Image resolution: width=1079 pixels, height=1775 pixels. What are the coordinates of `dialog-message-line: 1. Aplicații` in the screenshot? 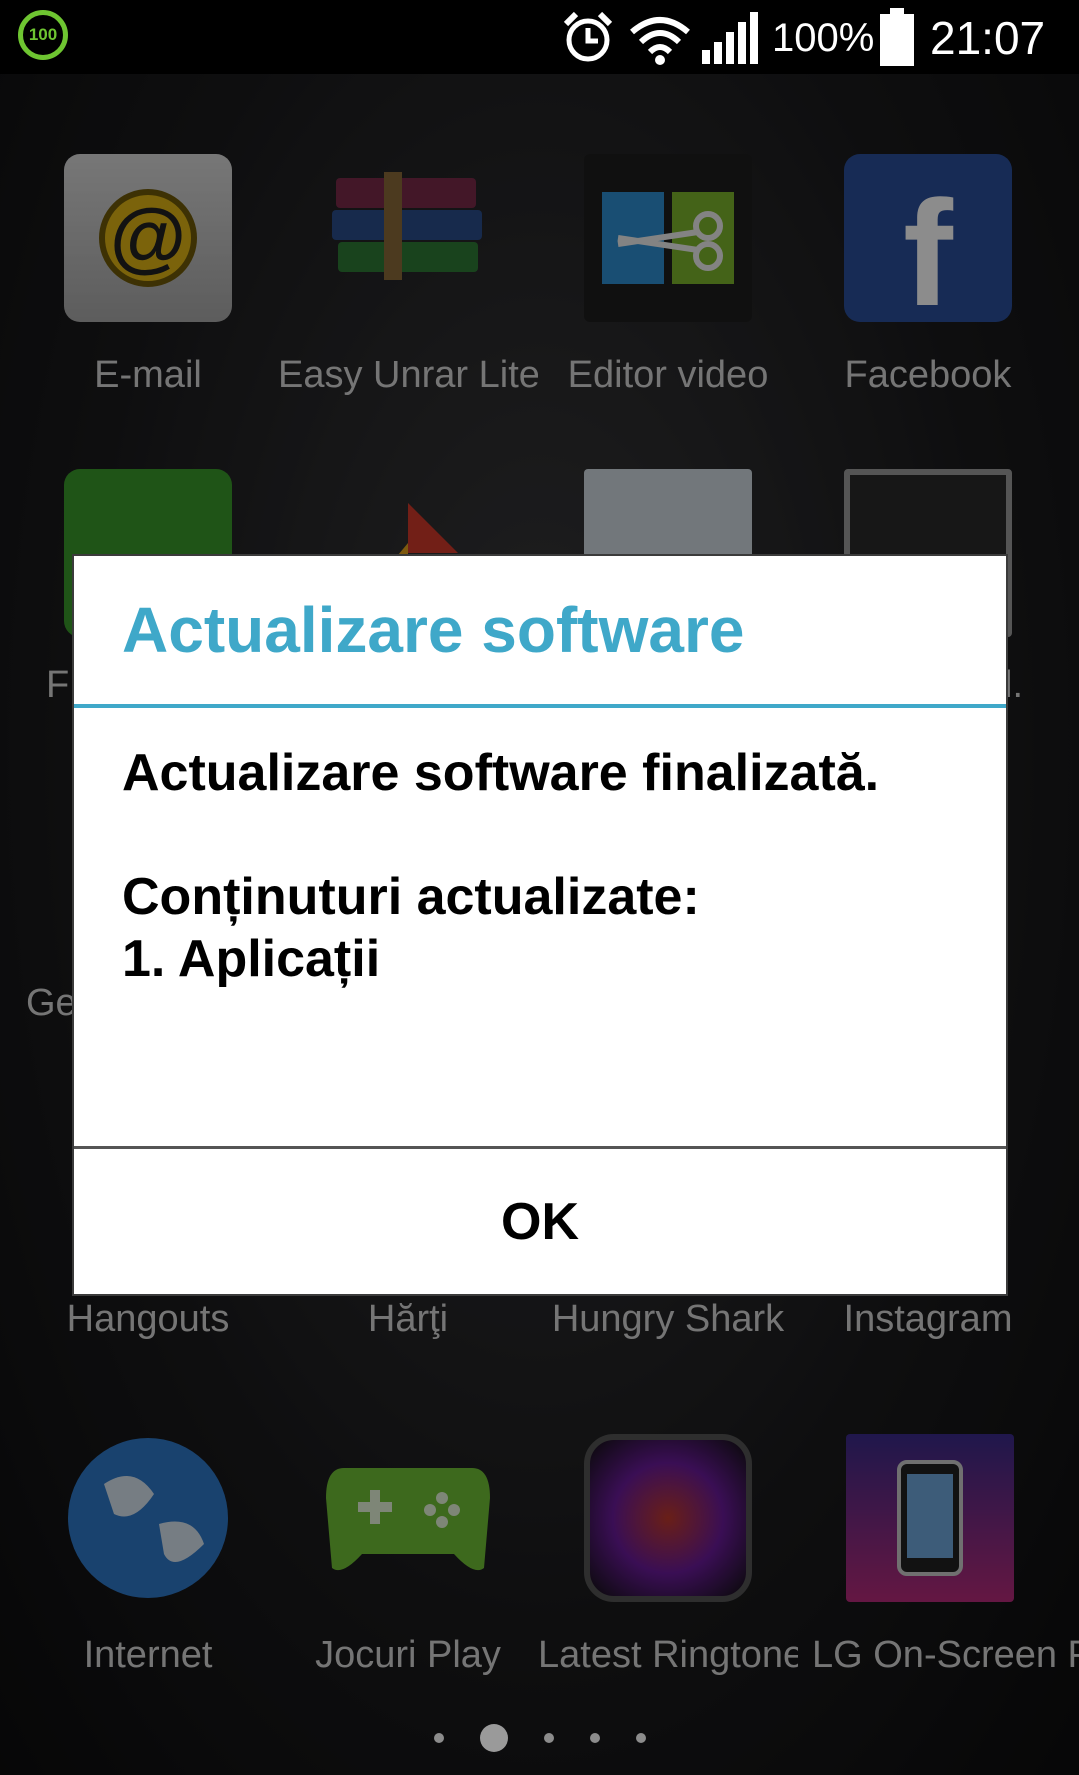 It's located at (251, 959).